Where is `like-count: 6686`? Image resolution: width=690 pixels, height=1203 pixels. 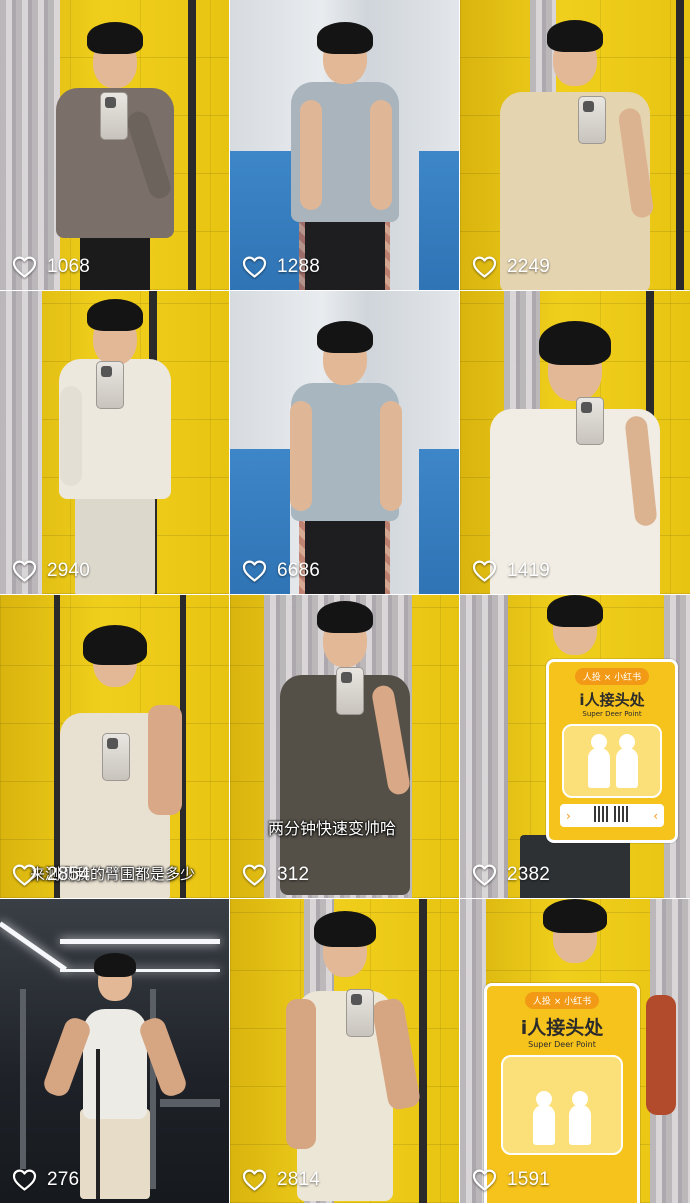 like-count: 6686 is located at coordinates (281, 571).